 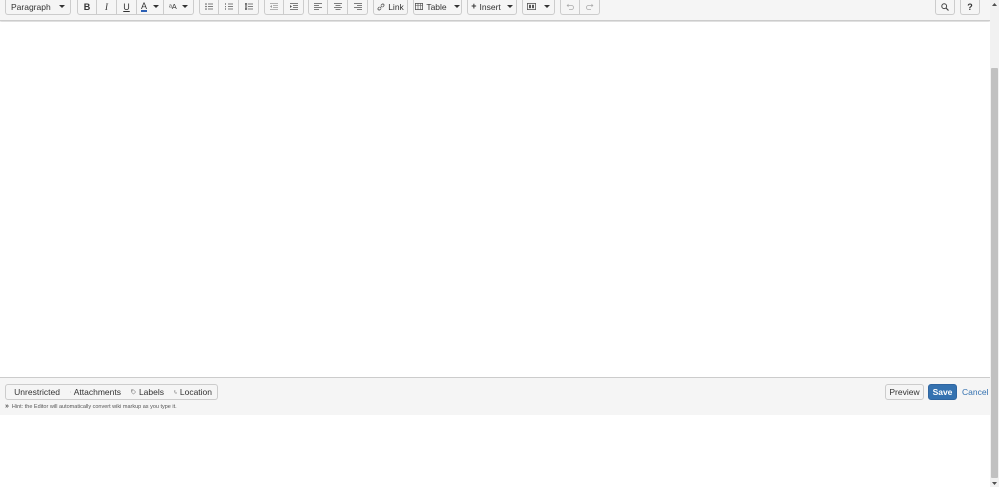 I want to click on numbered-list-icon, so click(x=228, y=6).